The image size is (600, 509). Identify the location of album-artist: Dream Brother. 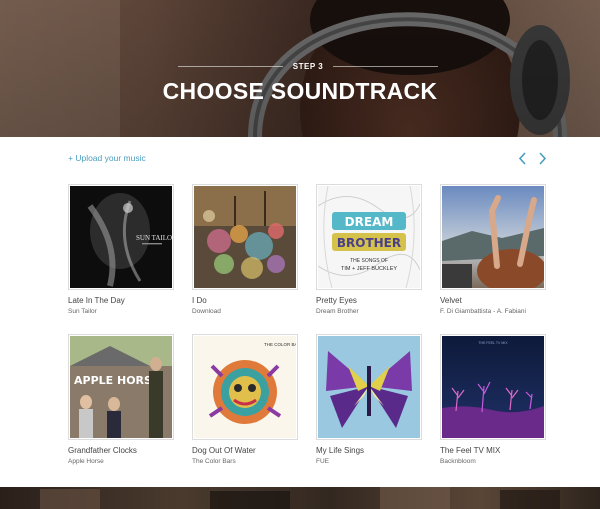
(337, 311).